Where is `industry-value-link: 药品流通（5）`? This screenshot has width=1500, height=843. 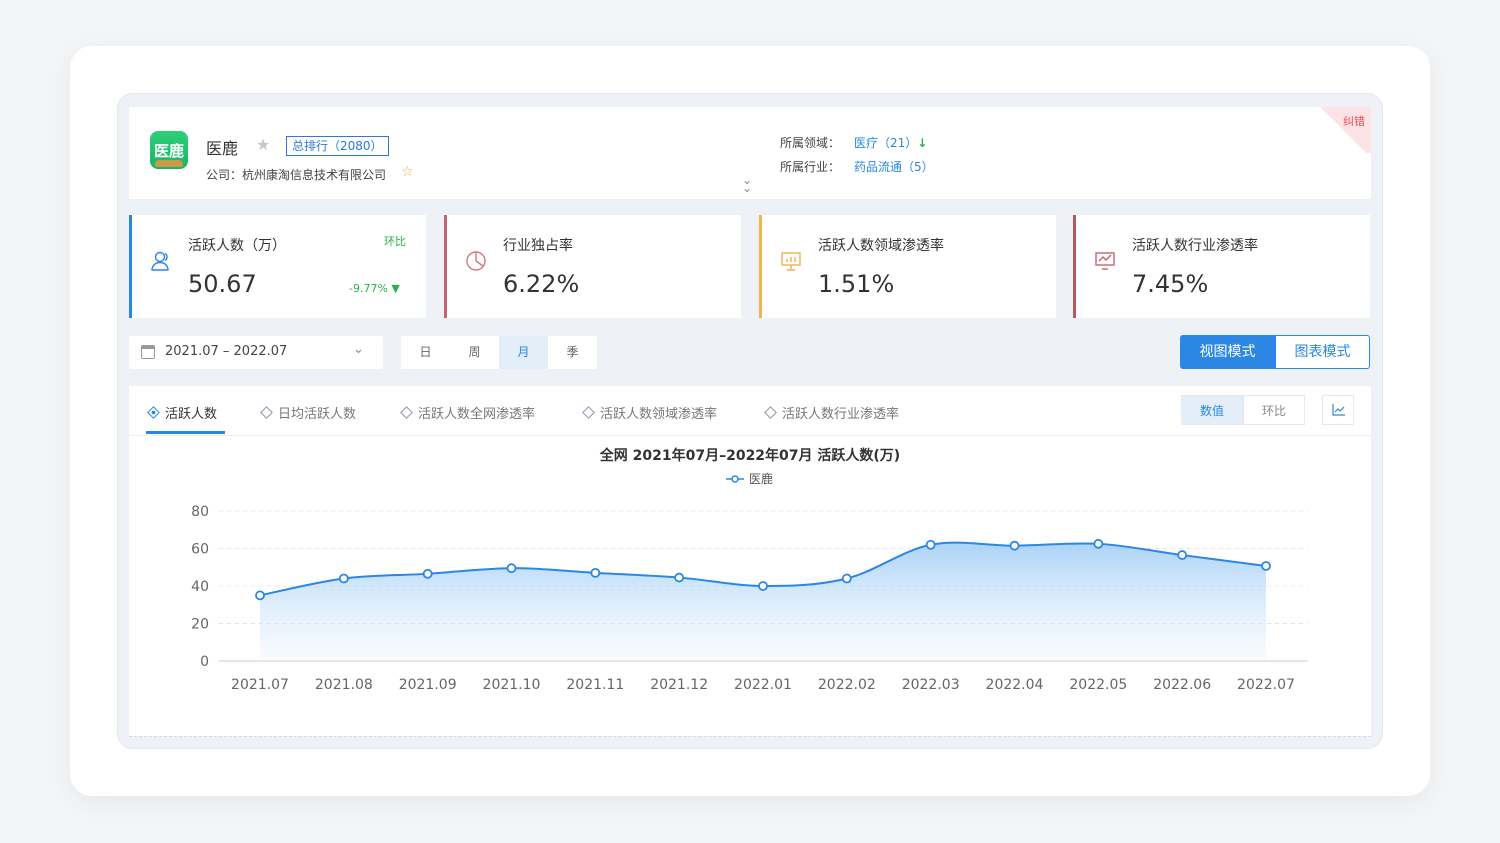
industry-value-link: 药品流通（5） is located at coordinates (894, 166).